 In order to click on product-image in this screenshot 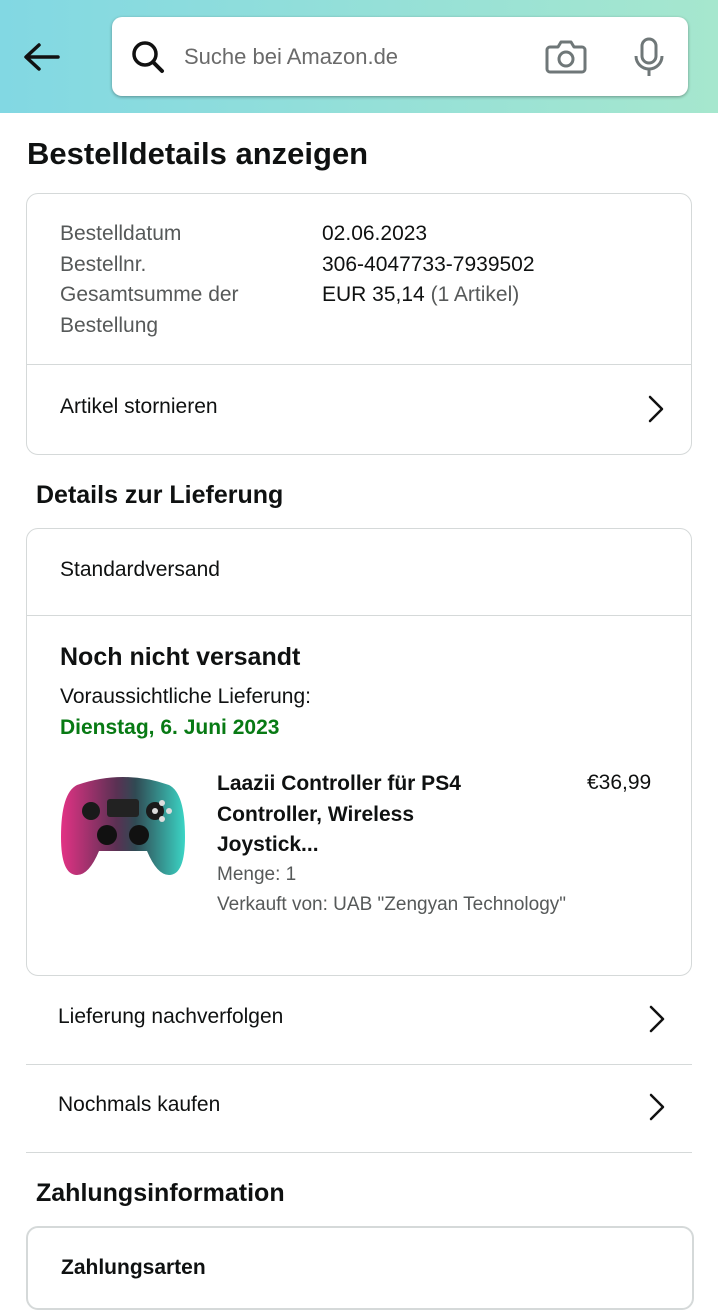, I will do `click(123, 827)`.